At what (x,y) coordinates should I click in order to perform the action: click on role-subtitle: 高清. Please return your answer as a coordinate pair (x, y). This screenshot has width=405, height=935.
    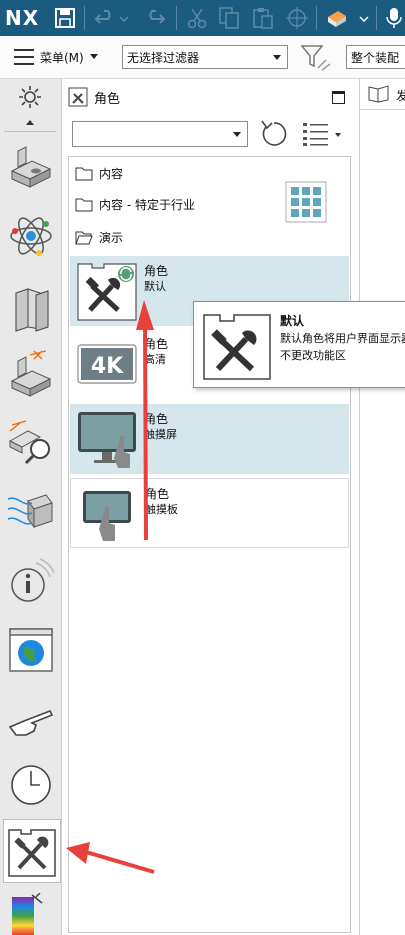
    Looking at the image, I should click on (155, 359).